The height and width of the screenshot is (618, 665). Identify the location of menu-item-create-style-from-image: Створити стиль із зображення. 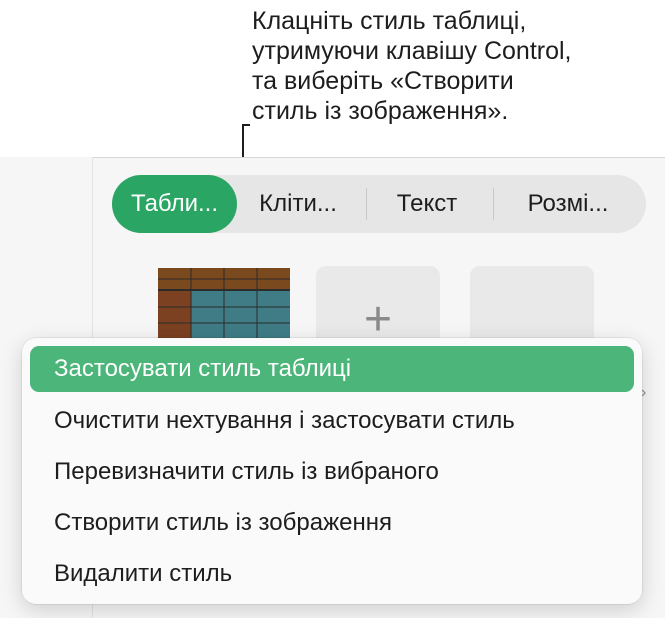
(332, 523).